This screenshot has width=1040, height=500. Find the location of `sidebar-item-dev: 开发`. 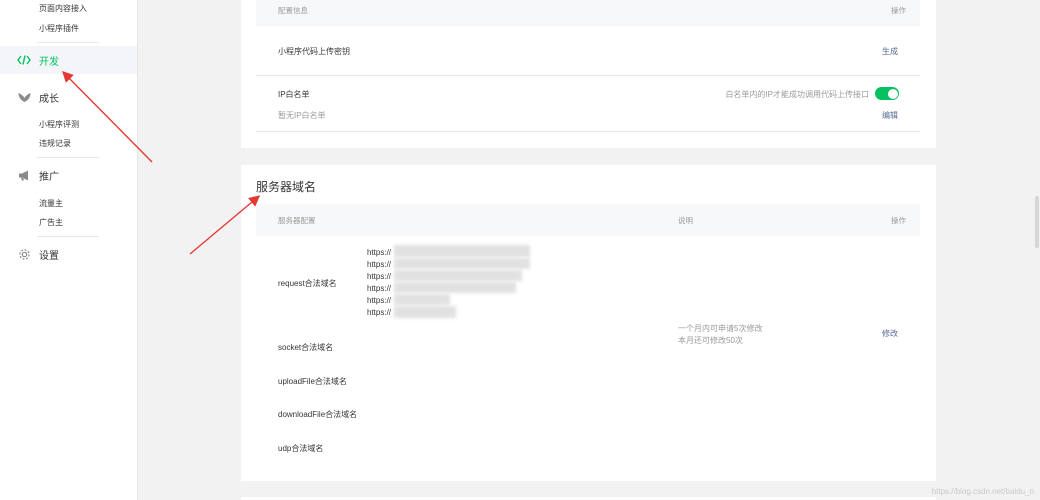

sidebar-item-dev: 开发 is located at coordinates (68, 60).